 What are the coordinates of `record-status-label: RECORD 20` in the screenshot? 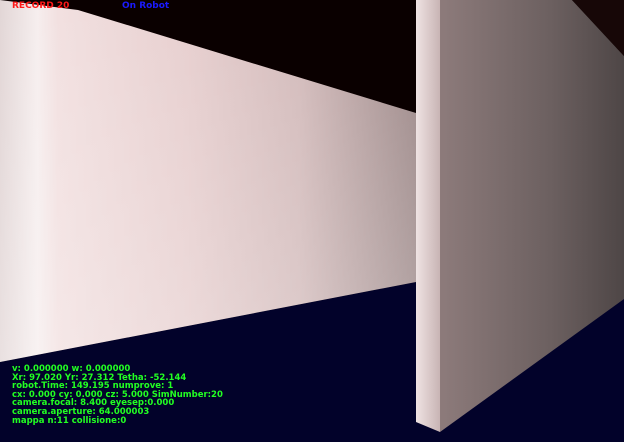 It's located at (41, 6).